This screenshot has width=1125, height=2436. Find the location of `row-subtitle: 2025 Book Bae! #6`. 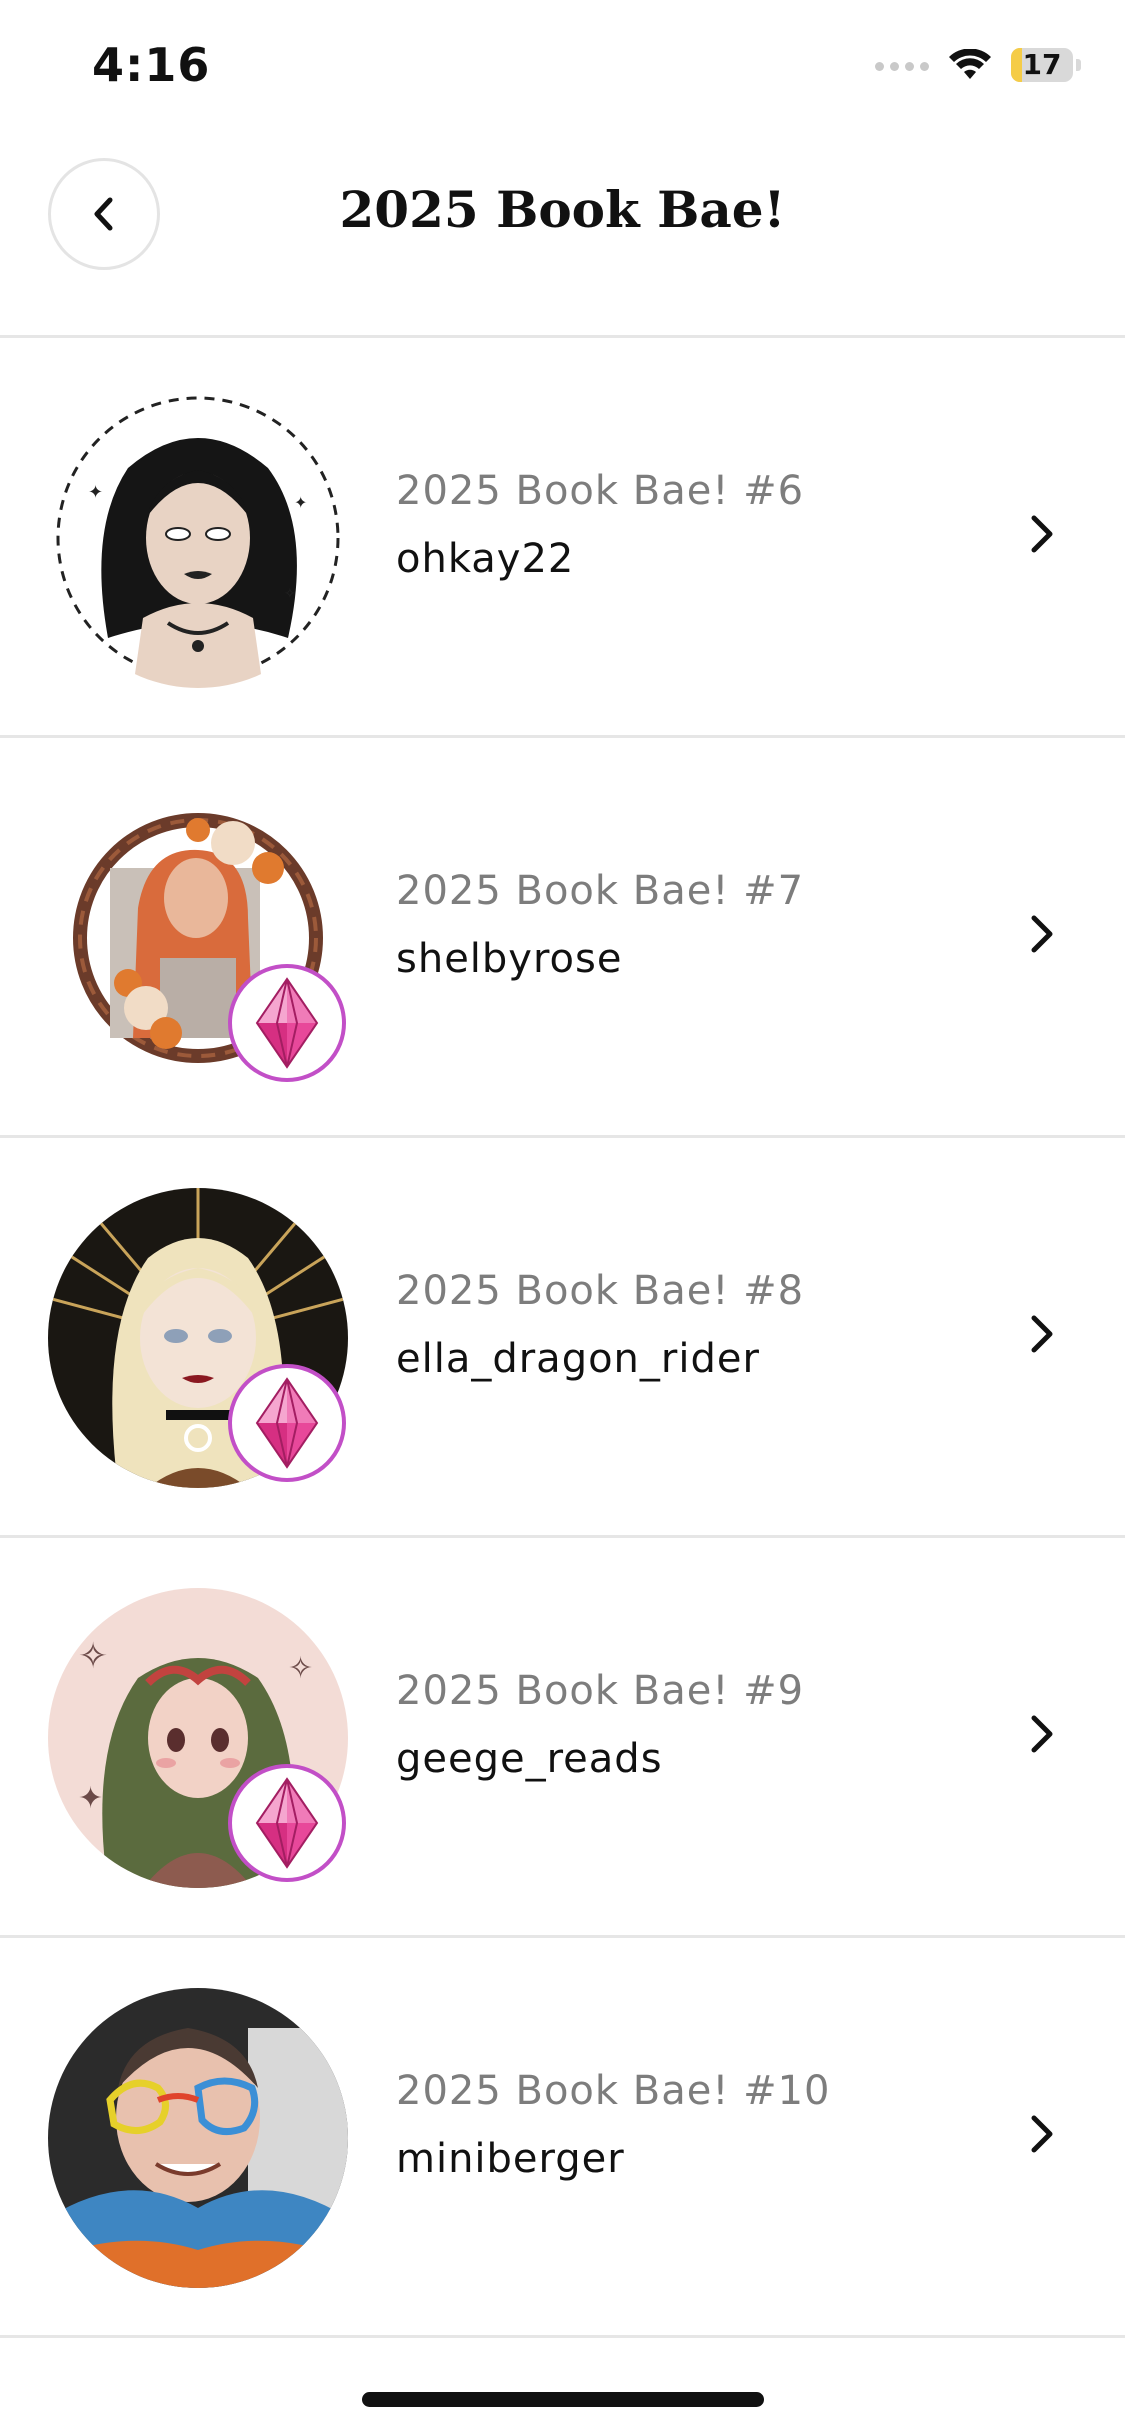

row-subtitle: 2025 Book Bae! #6 is located at coordinates (600, 491).